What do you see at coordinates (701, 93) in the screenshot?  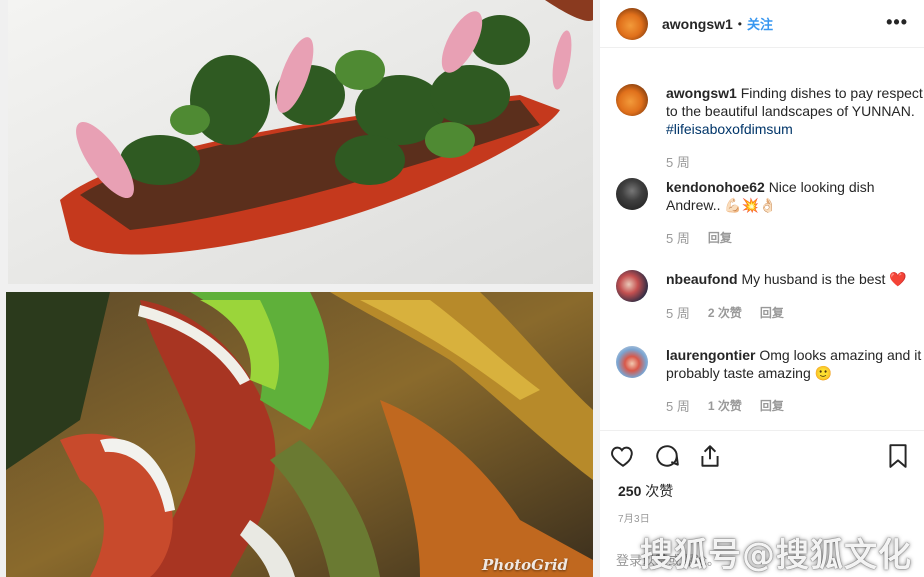 I see `comment-username: awongsw1` at bounding box center [701, 93].